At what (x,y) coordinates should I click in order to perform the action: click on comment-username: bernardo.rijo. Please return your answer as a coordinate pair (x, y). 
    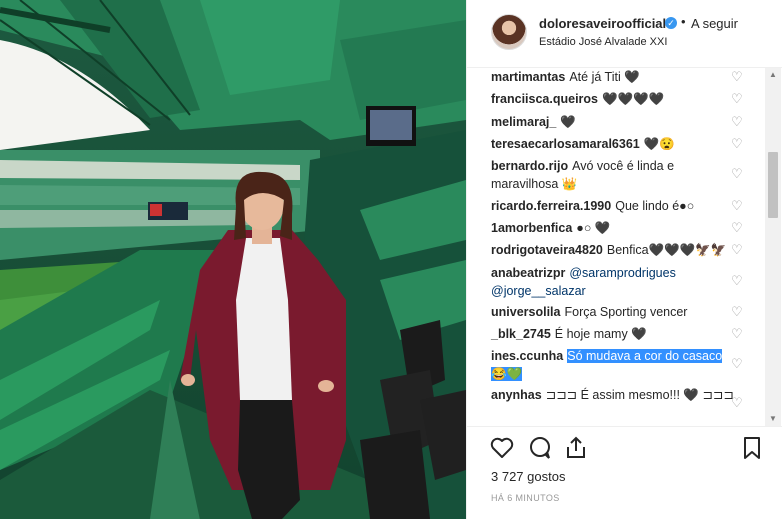
    Looking at the image, I should click on (529, 166).